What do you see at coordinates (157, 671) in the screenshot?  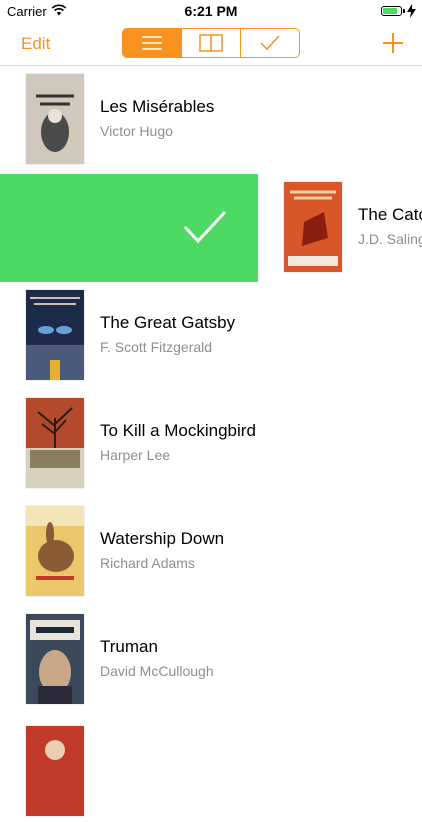 I see `book-author: David McCullough` at bounding box center [157, 671].